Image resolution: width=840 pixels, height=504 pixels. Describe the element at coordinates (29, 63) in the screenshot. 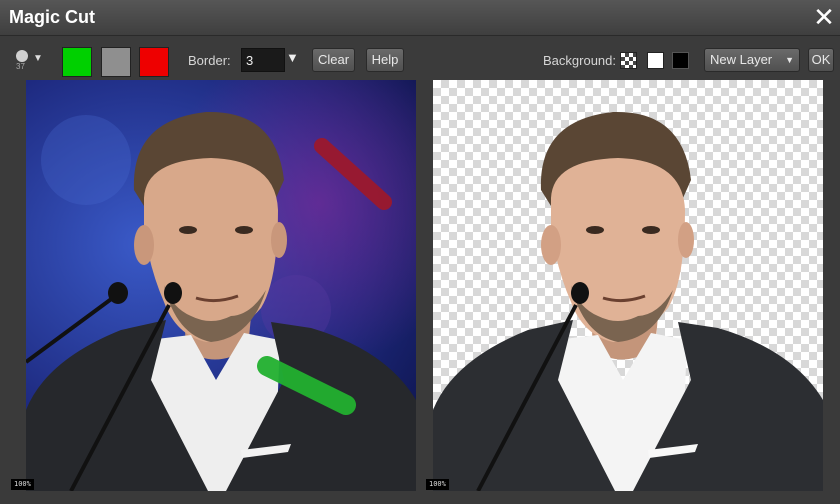

I see `brush-size-dropdown: 37 ▼` at that location.